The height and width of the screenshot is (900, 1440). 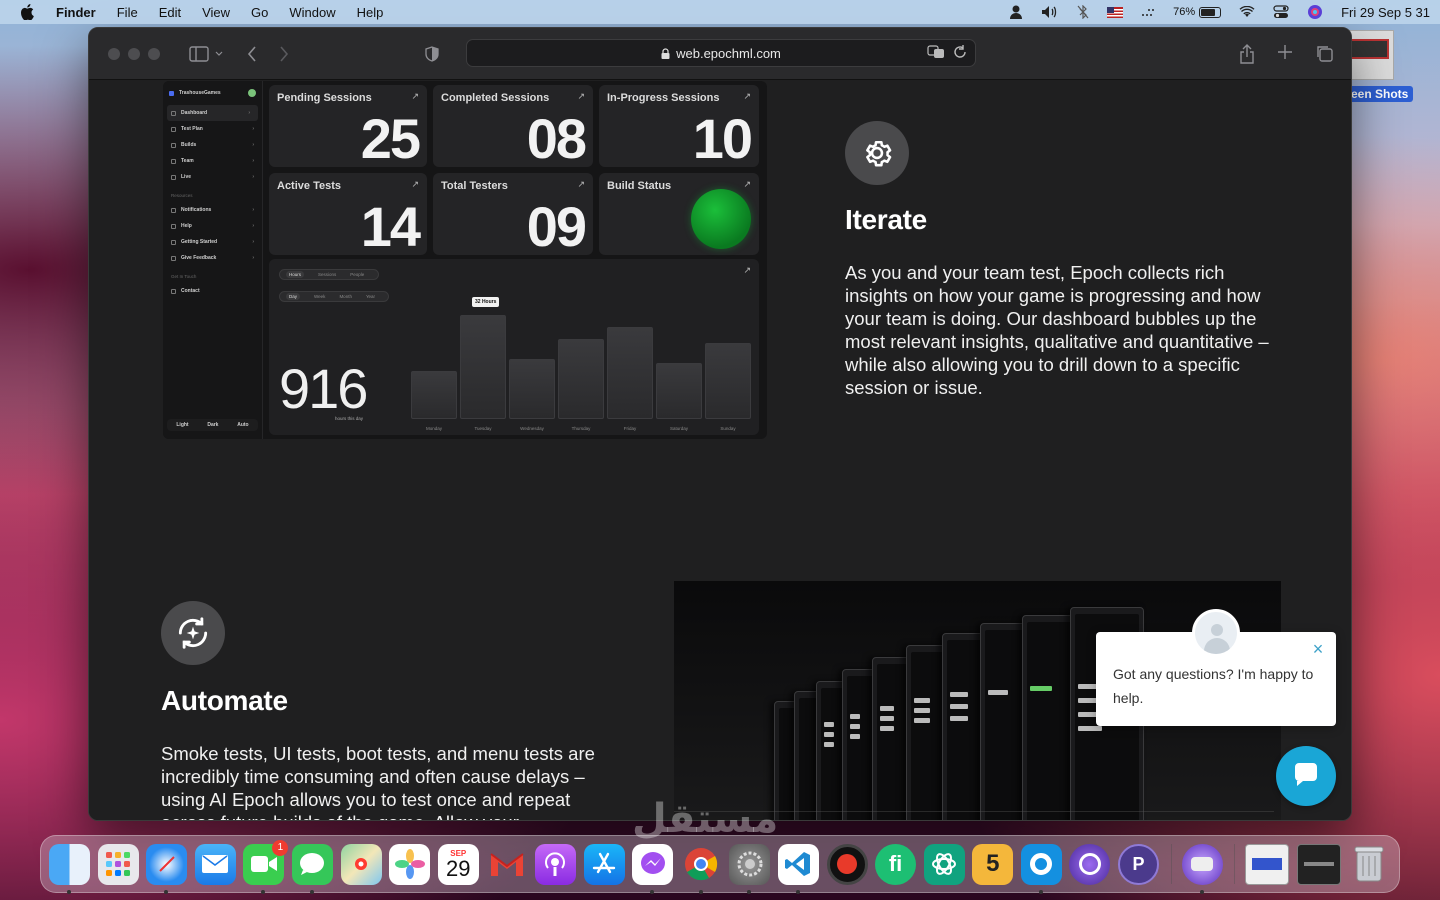 I want to click on user-icon, so click(x=1016, y=12).